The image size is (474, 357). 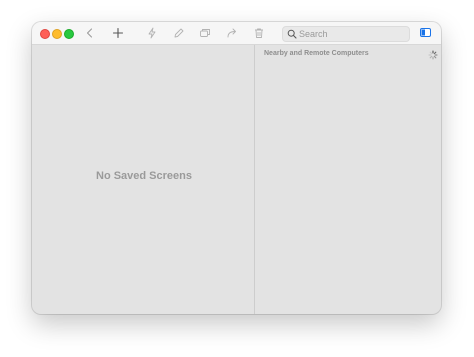 What do you see at coordinates (352, 34) in the screenshot?
I see `search-input` at bounding box center [352, 34].